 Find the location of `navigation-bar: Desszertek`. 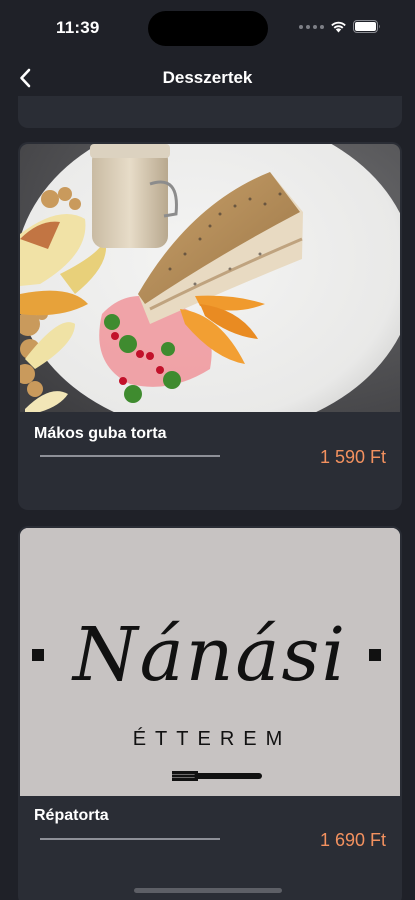

navigation-bar: Desszertek is located at coordinates (207, 78).